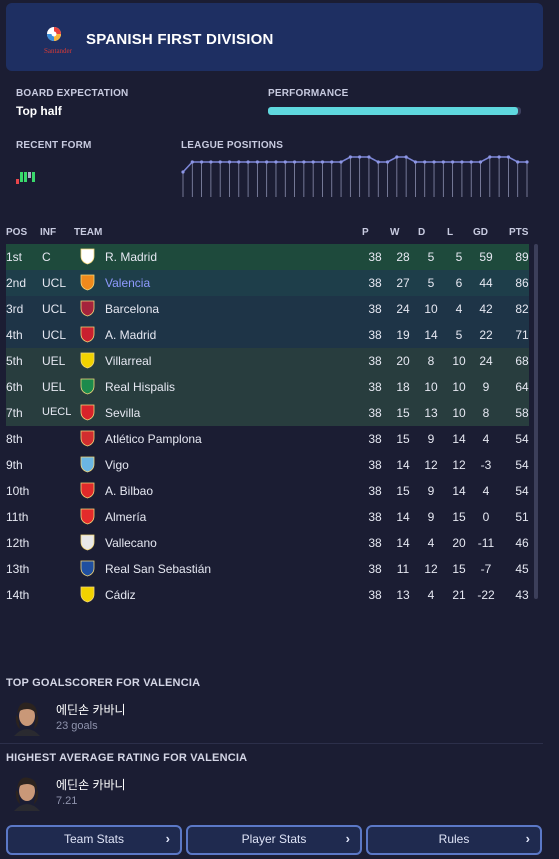  What do you see at coordinates (267, 335) in the screenshot?
I see `table-row: 4th UCL A. Madrid 38 19 14 5 22 71` at bounding box center [267, 335].